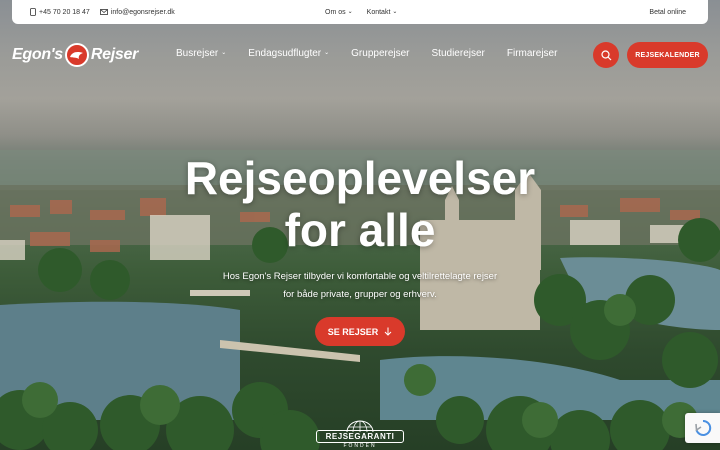 This screenshot has height=450, width=720. I want to click on phone-link: +45 70 20 18 47, so click(60, 12).